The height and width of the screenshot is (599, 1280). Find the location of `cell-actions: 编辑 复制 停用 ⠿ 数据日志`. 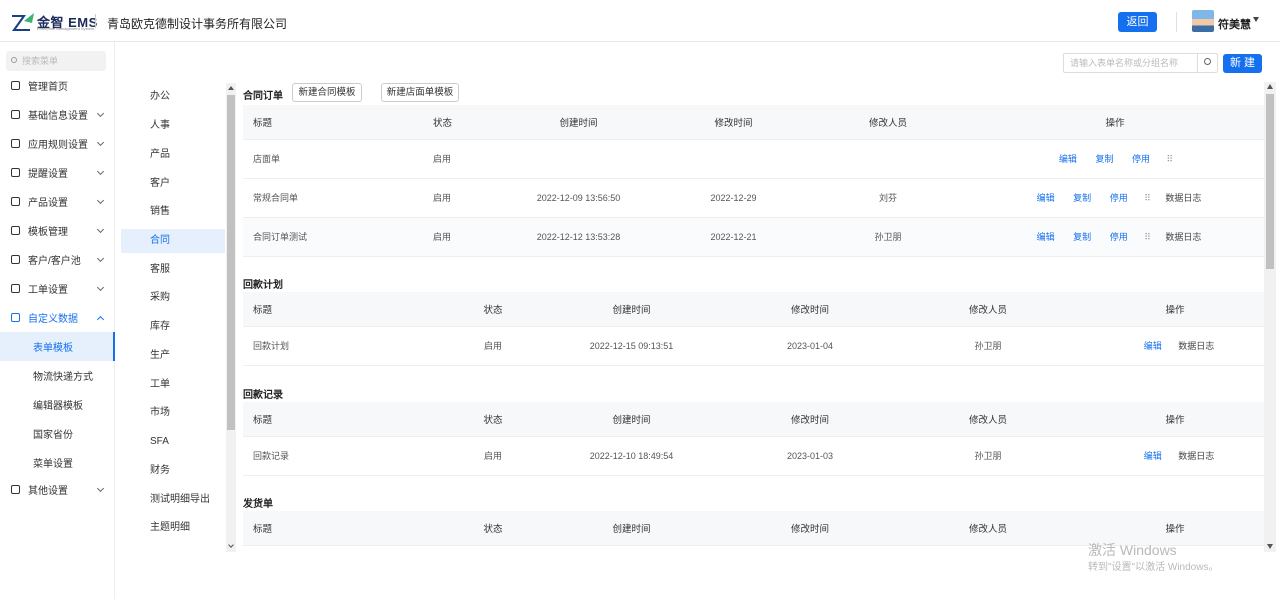

cell-actions: 编辑 复制 停用 ⠿ 数据日志 is located at coordinates (1115, 198).